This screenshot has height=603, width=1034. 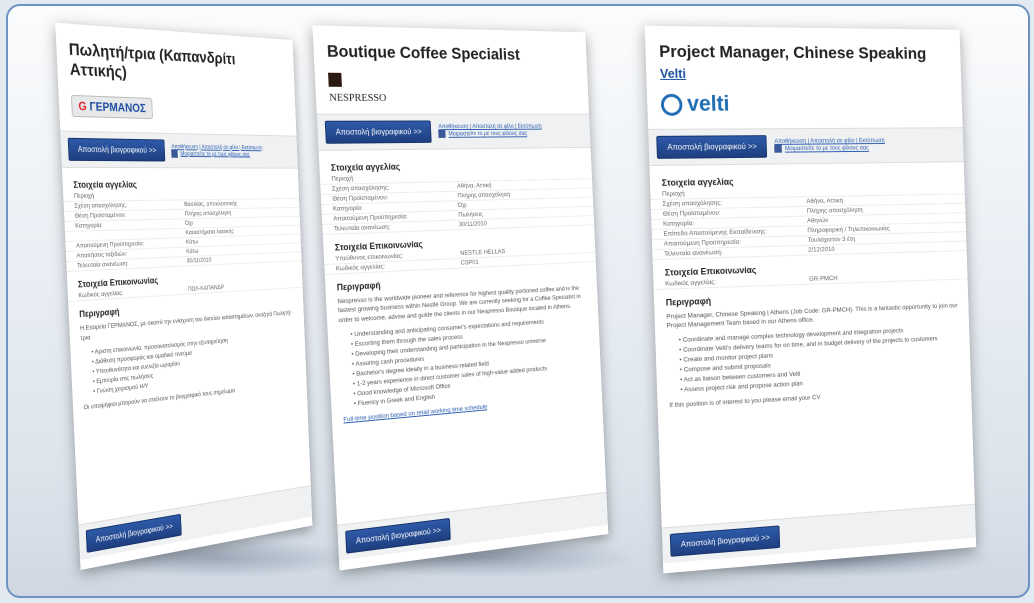 I want to click on company-logo: G ΓΕΡΜΑΝΟΣ, so click(x=178, y=109).